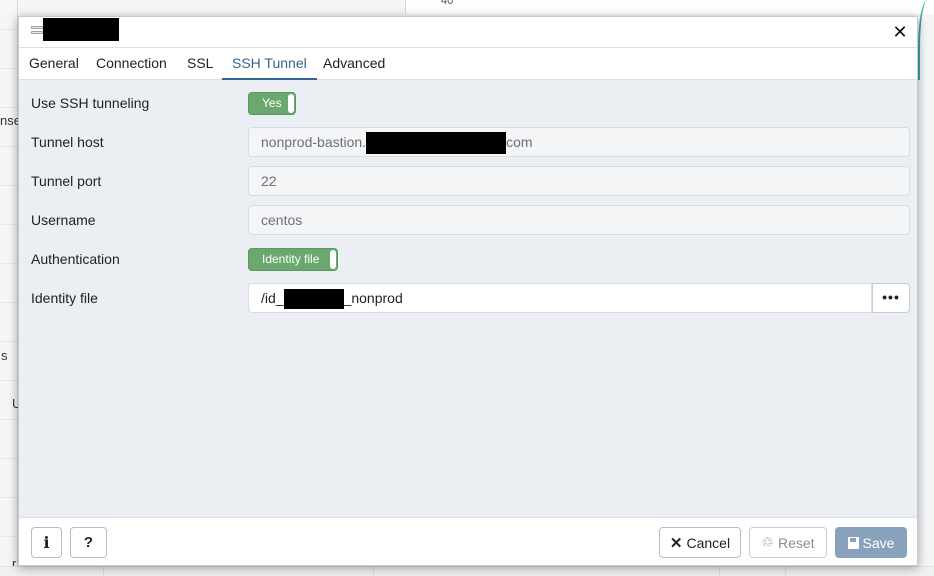 This screenshot has width=934, height=576. I want to click on form-row-use-ssh: Use SSH tunneling Yes, so click(468, 103).